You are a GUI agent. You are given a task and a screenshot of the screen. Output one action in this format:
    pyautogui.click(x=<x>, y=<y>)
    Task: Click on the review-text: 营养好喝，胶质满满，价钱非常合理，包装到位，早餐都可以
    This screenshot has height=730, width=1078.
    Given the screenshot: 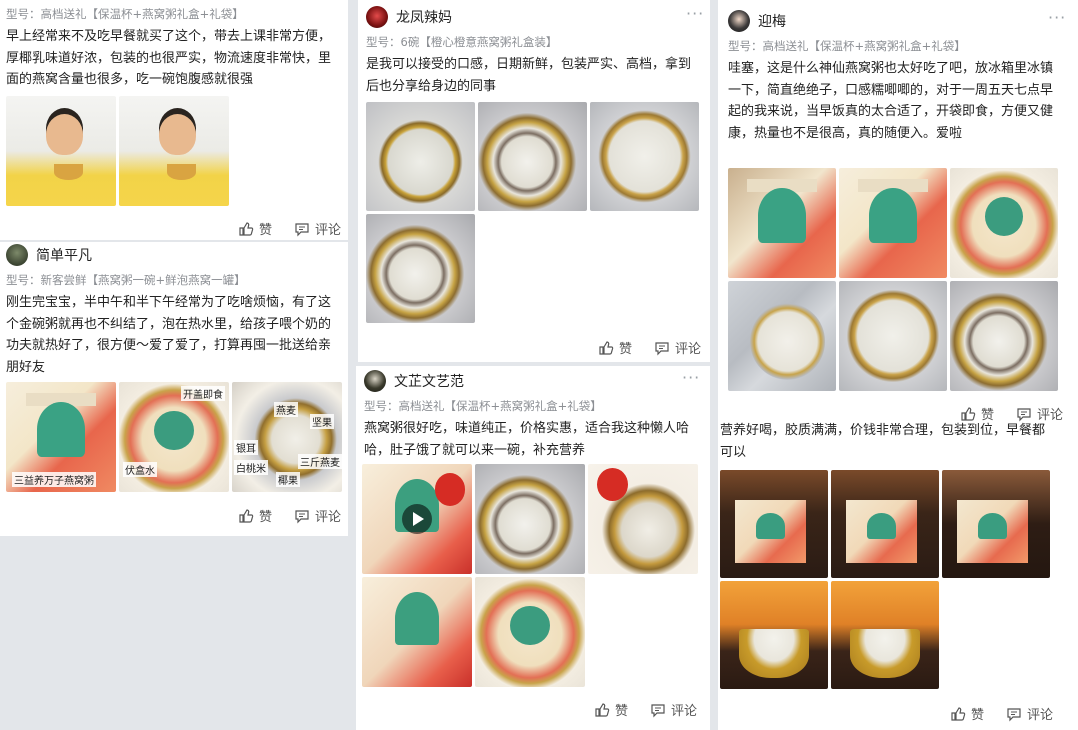 What is the action you would take?
    pyautogui.click(x=883, y=441)
    